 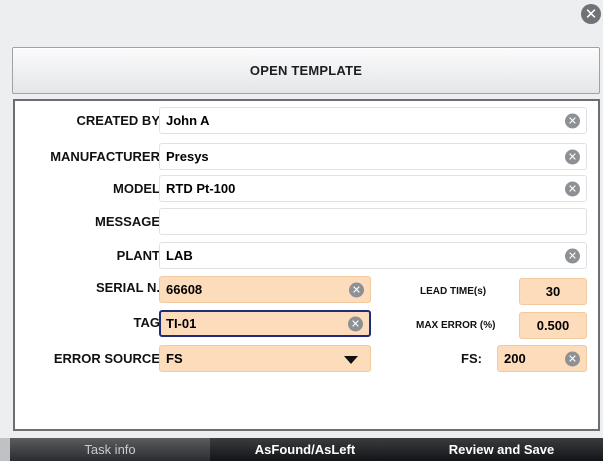 I want to click on error-source-label: ERROR SOURCE, so click(x=106, y=358).